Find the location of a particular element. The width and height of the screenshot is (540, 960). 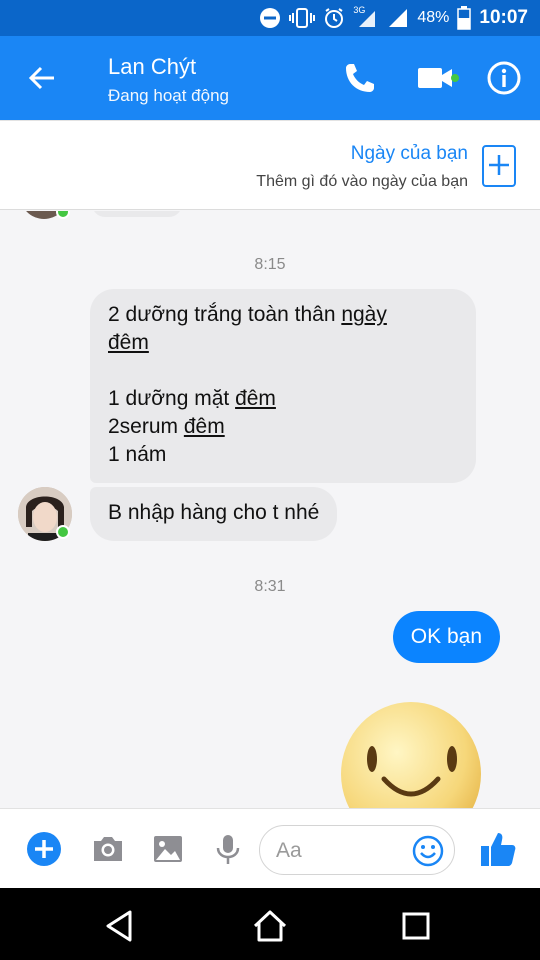

home-nav-icon is located at coordinates (270, 926).